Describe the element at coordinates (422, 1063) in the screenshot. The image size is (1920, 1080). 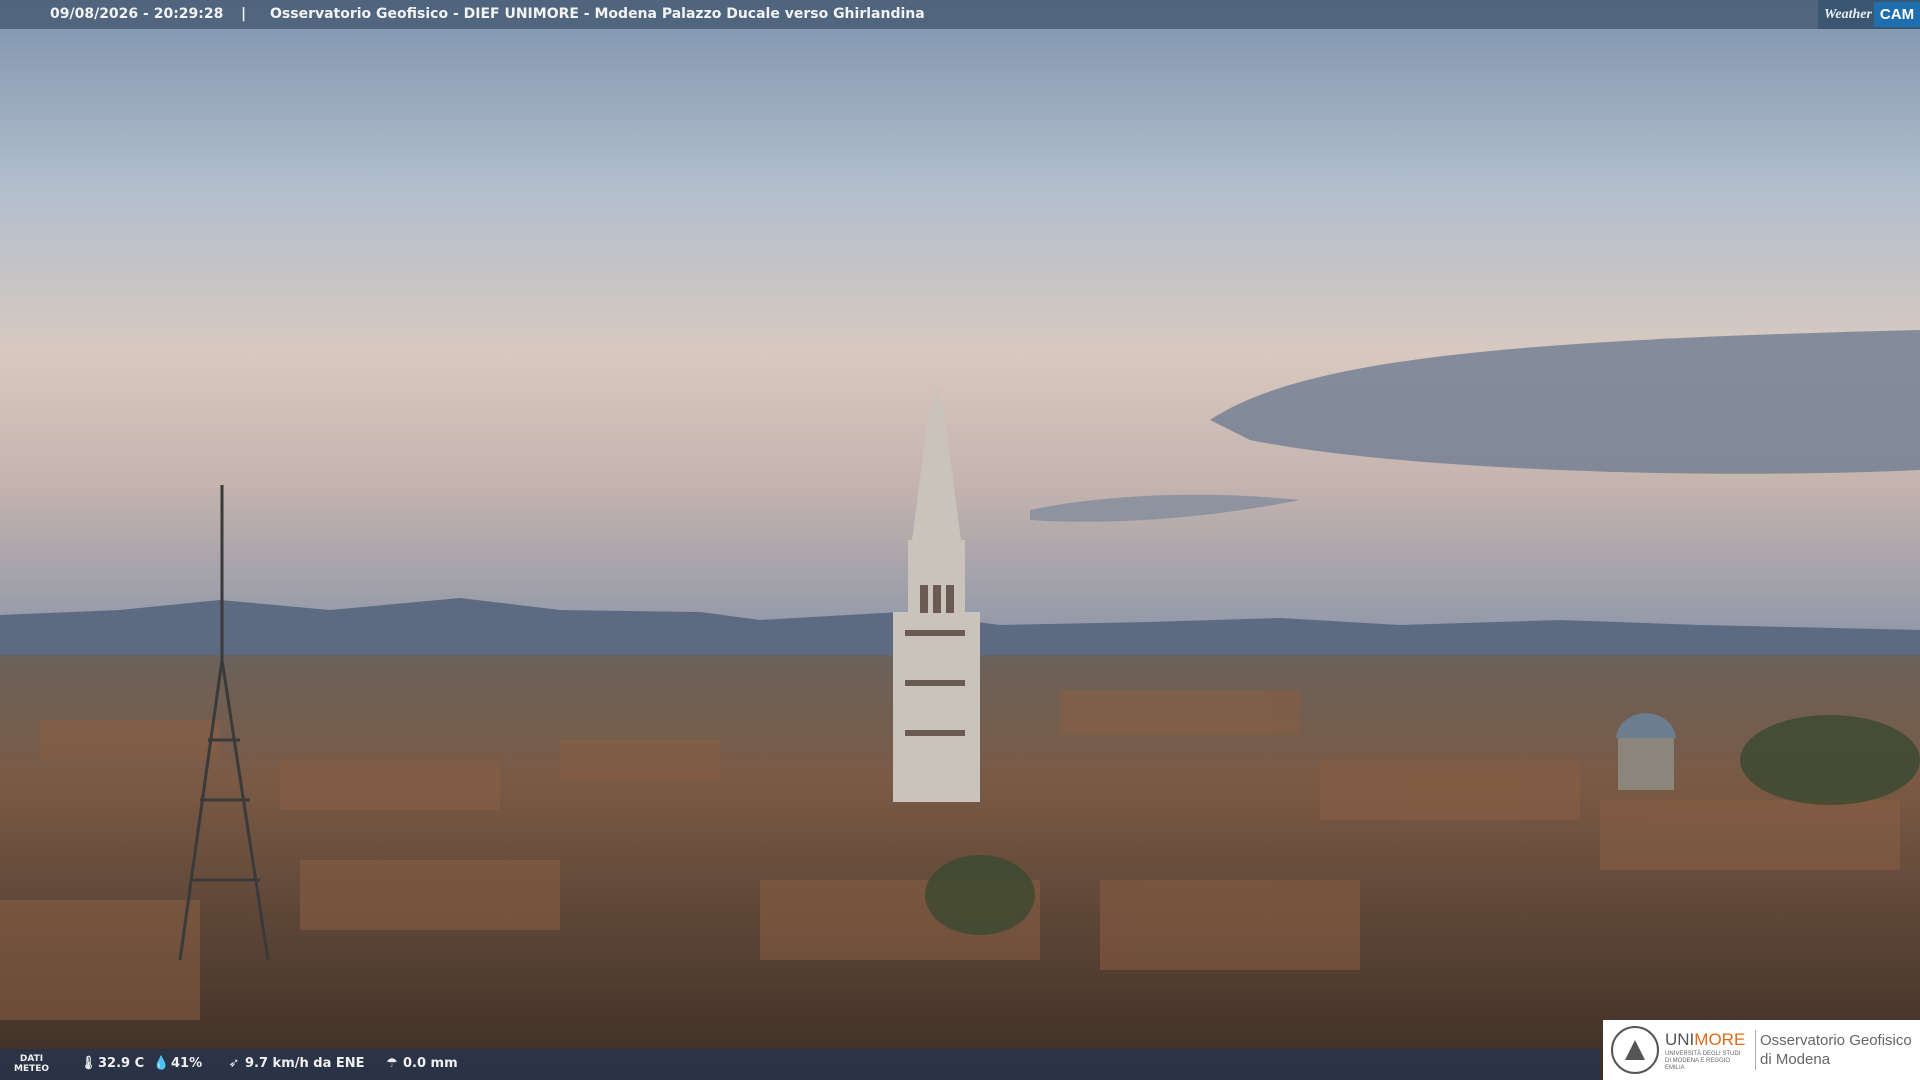
I see `rain-readout: ☂ 0.0 mm` at that location.